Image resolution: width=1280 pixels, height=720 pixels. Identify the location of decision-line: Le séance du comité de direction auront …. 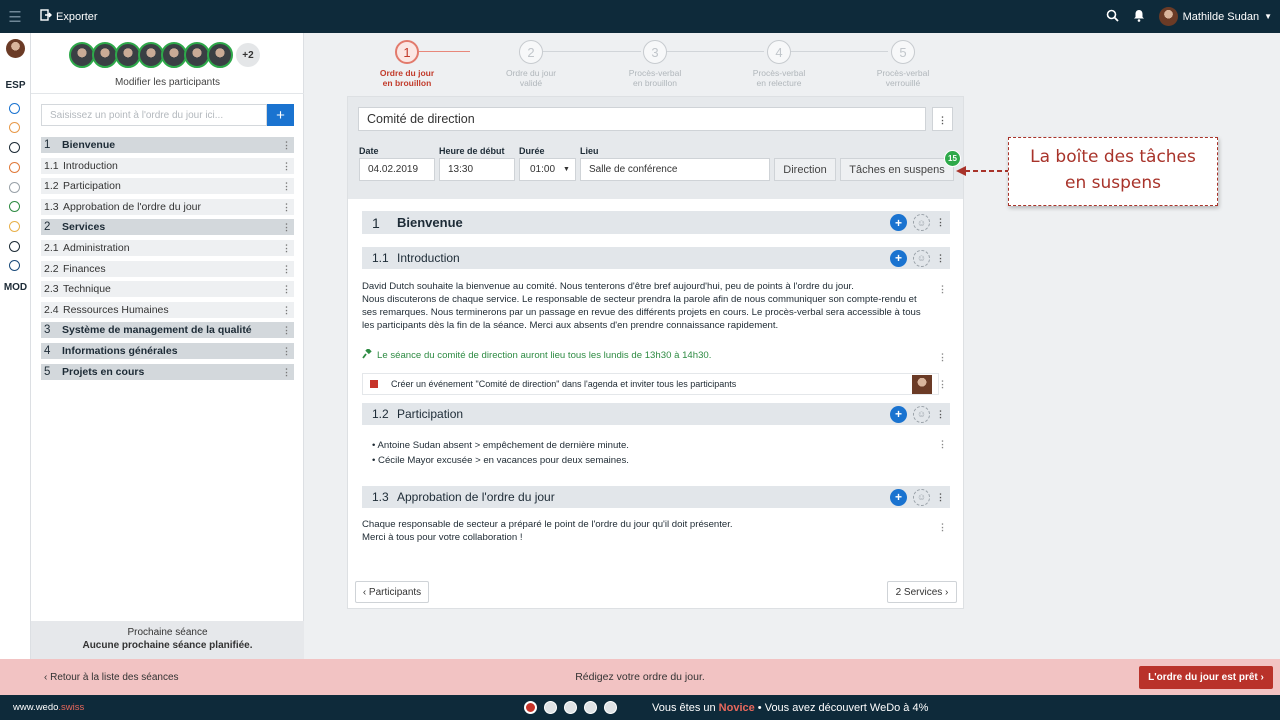
(656, 354).